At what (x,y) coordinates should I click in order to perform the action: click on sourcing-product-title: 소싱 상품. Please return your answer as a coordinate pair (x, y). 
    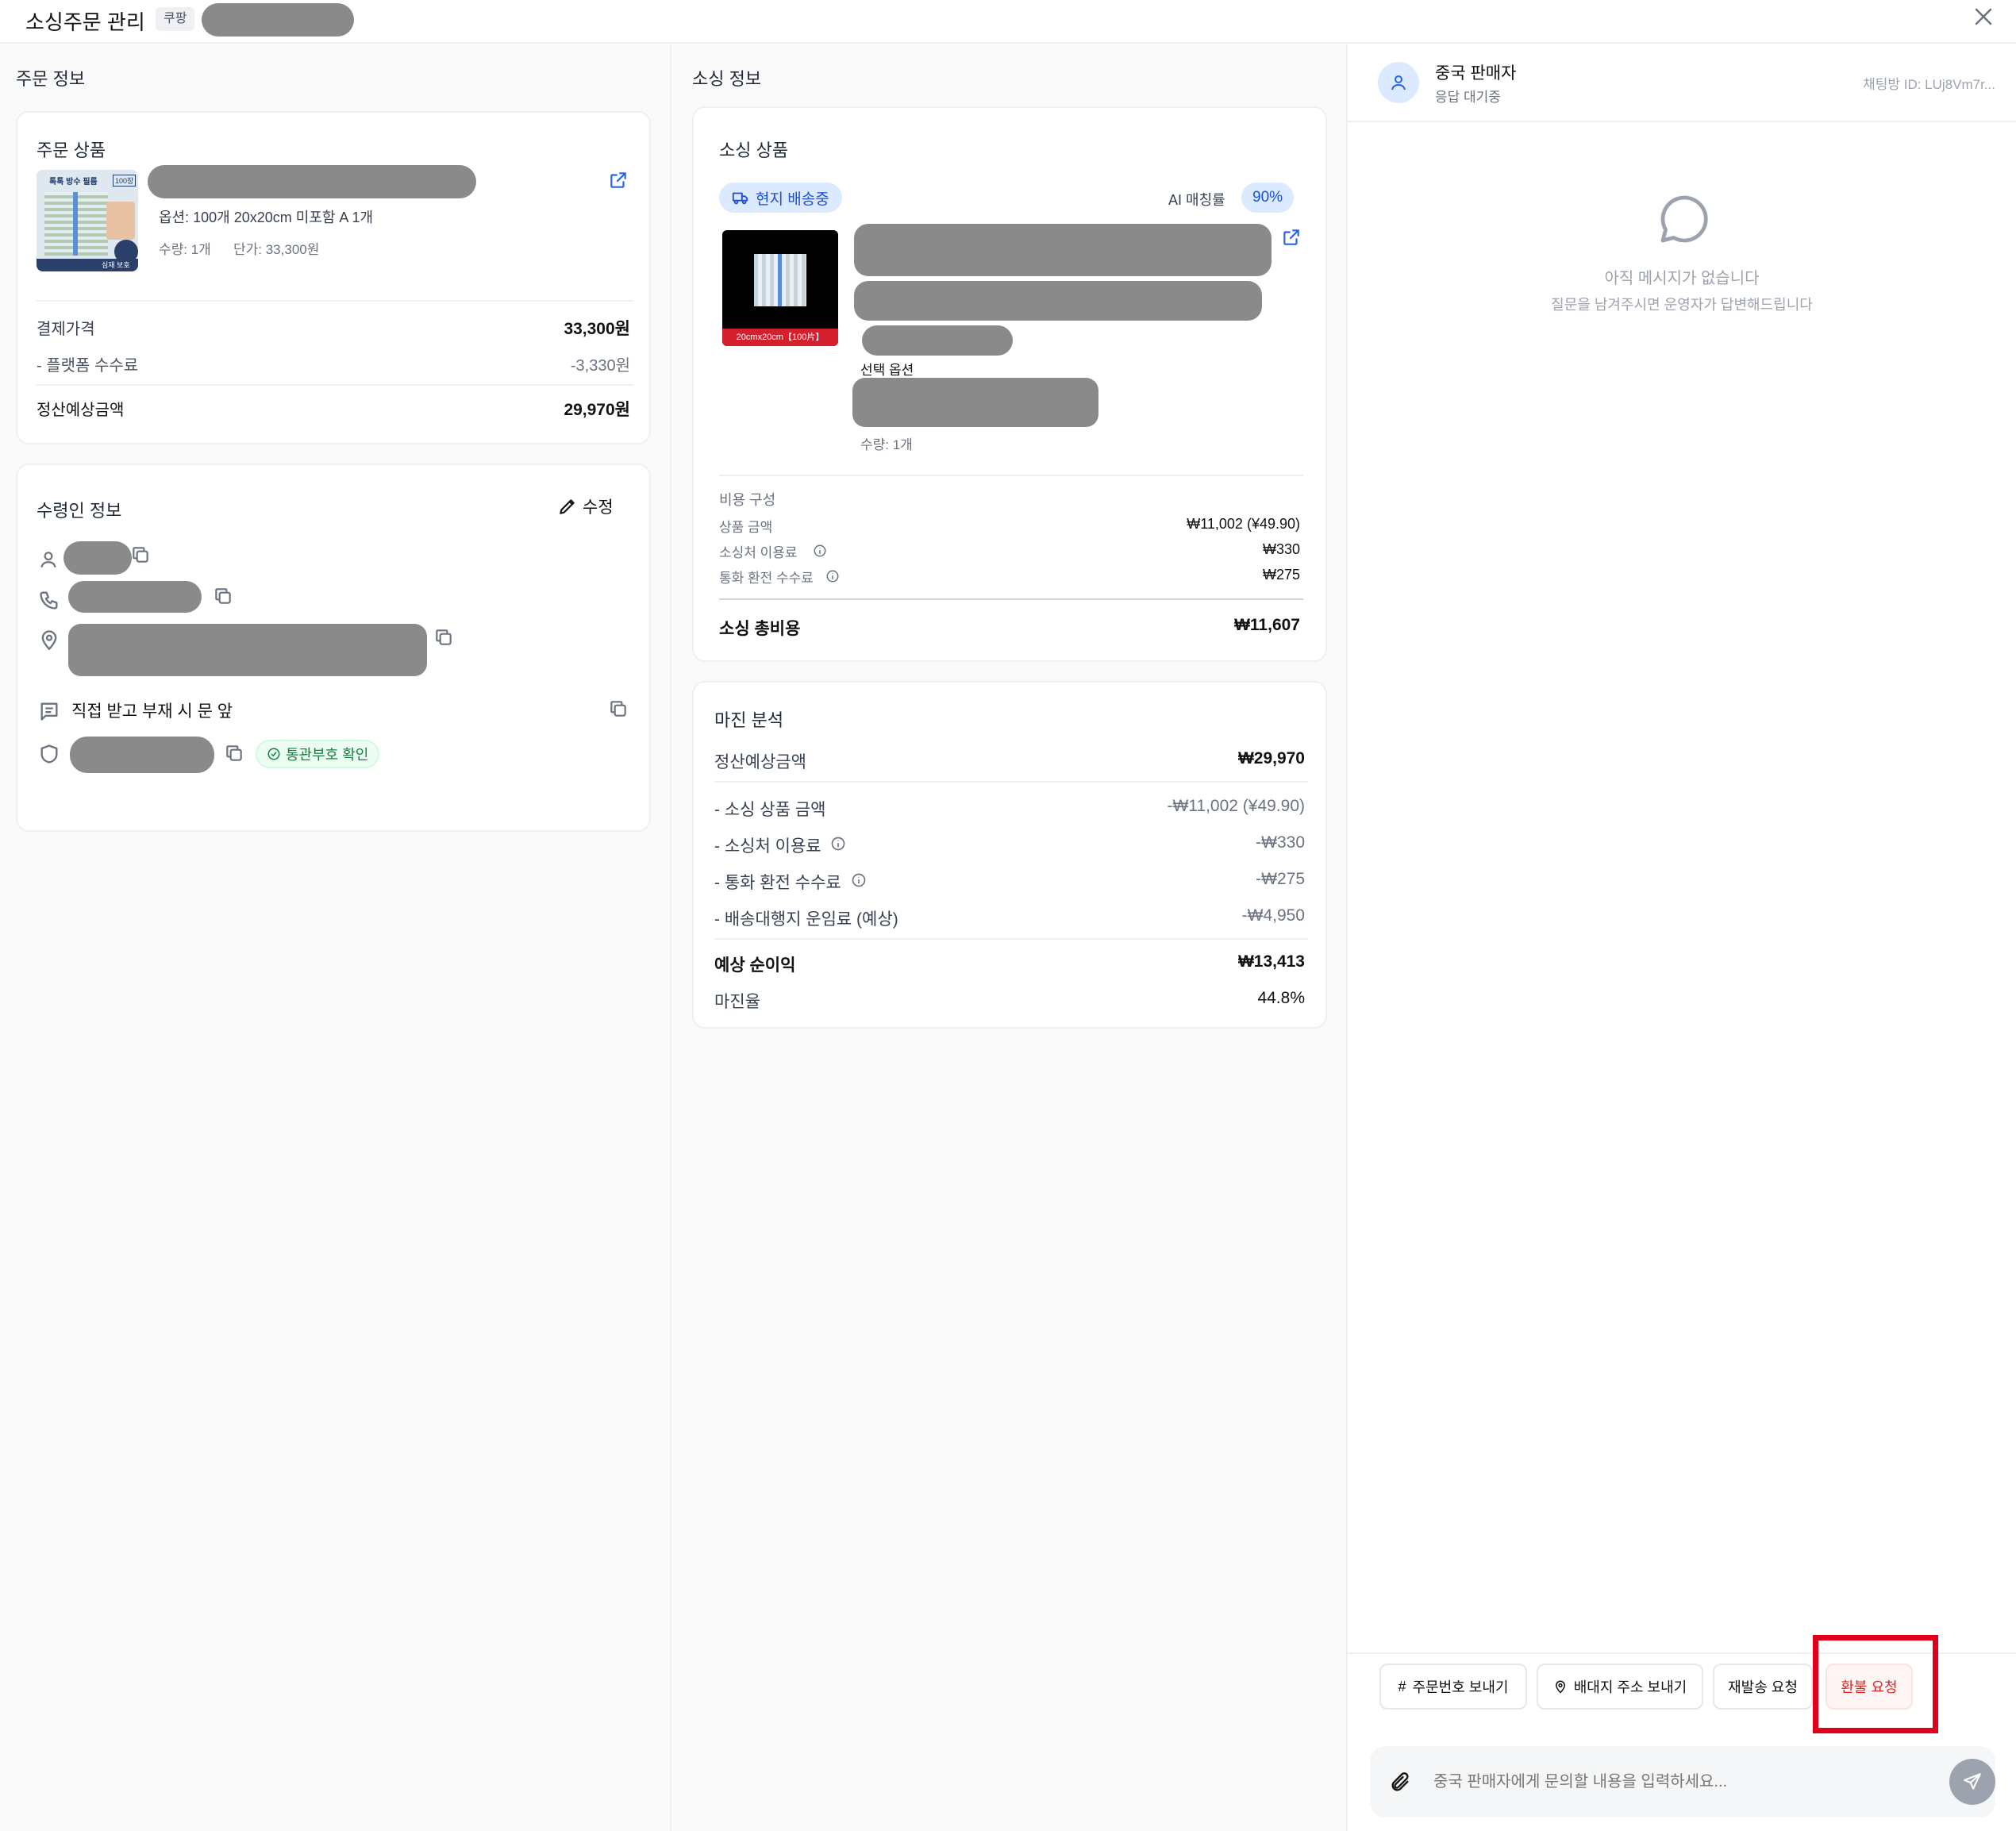
    Looking at the image, I should click on (754, 150).